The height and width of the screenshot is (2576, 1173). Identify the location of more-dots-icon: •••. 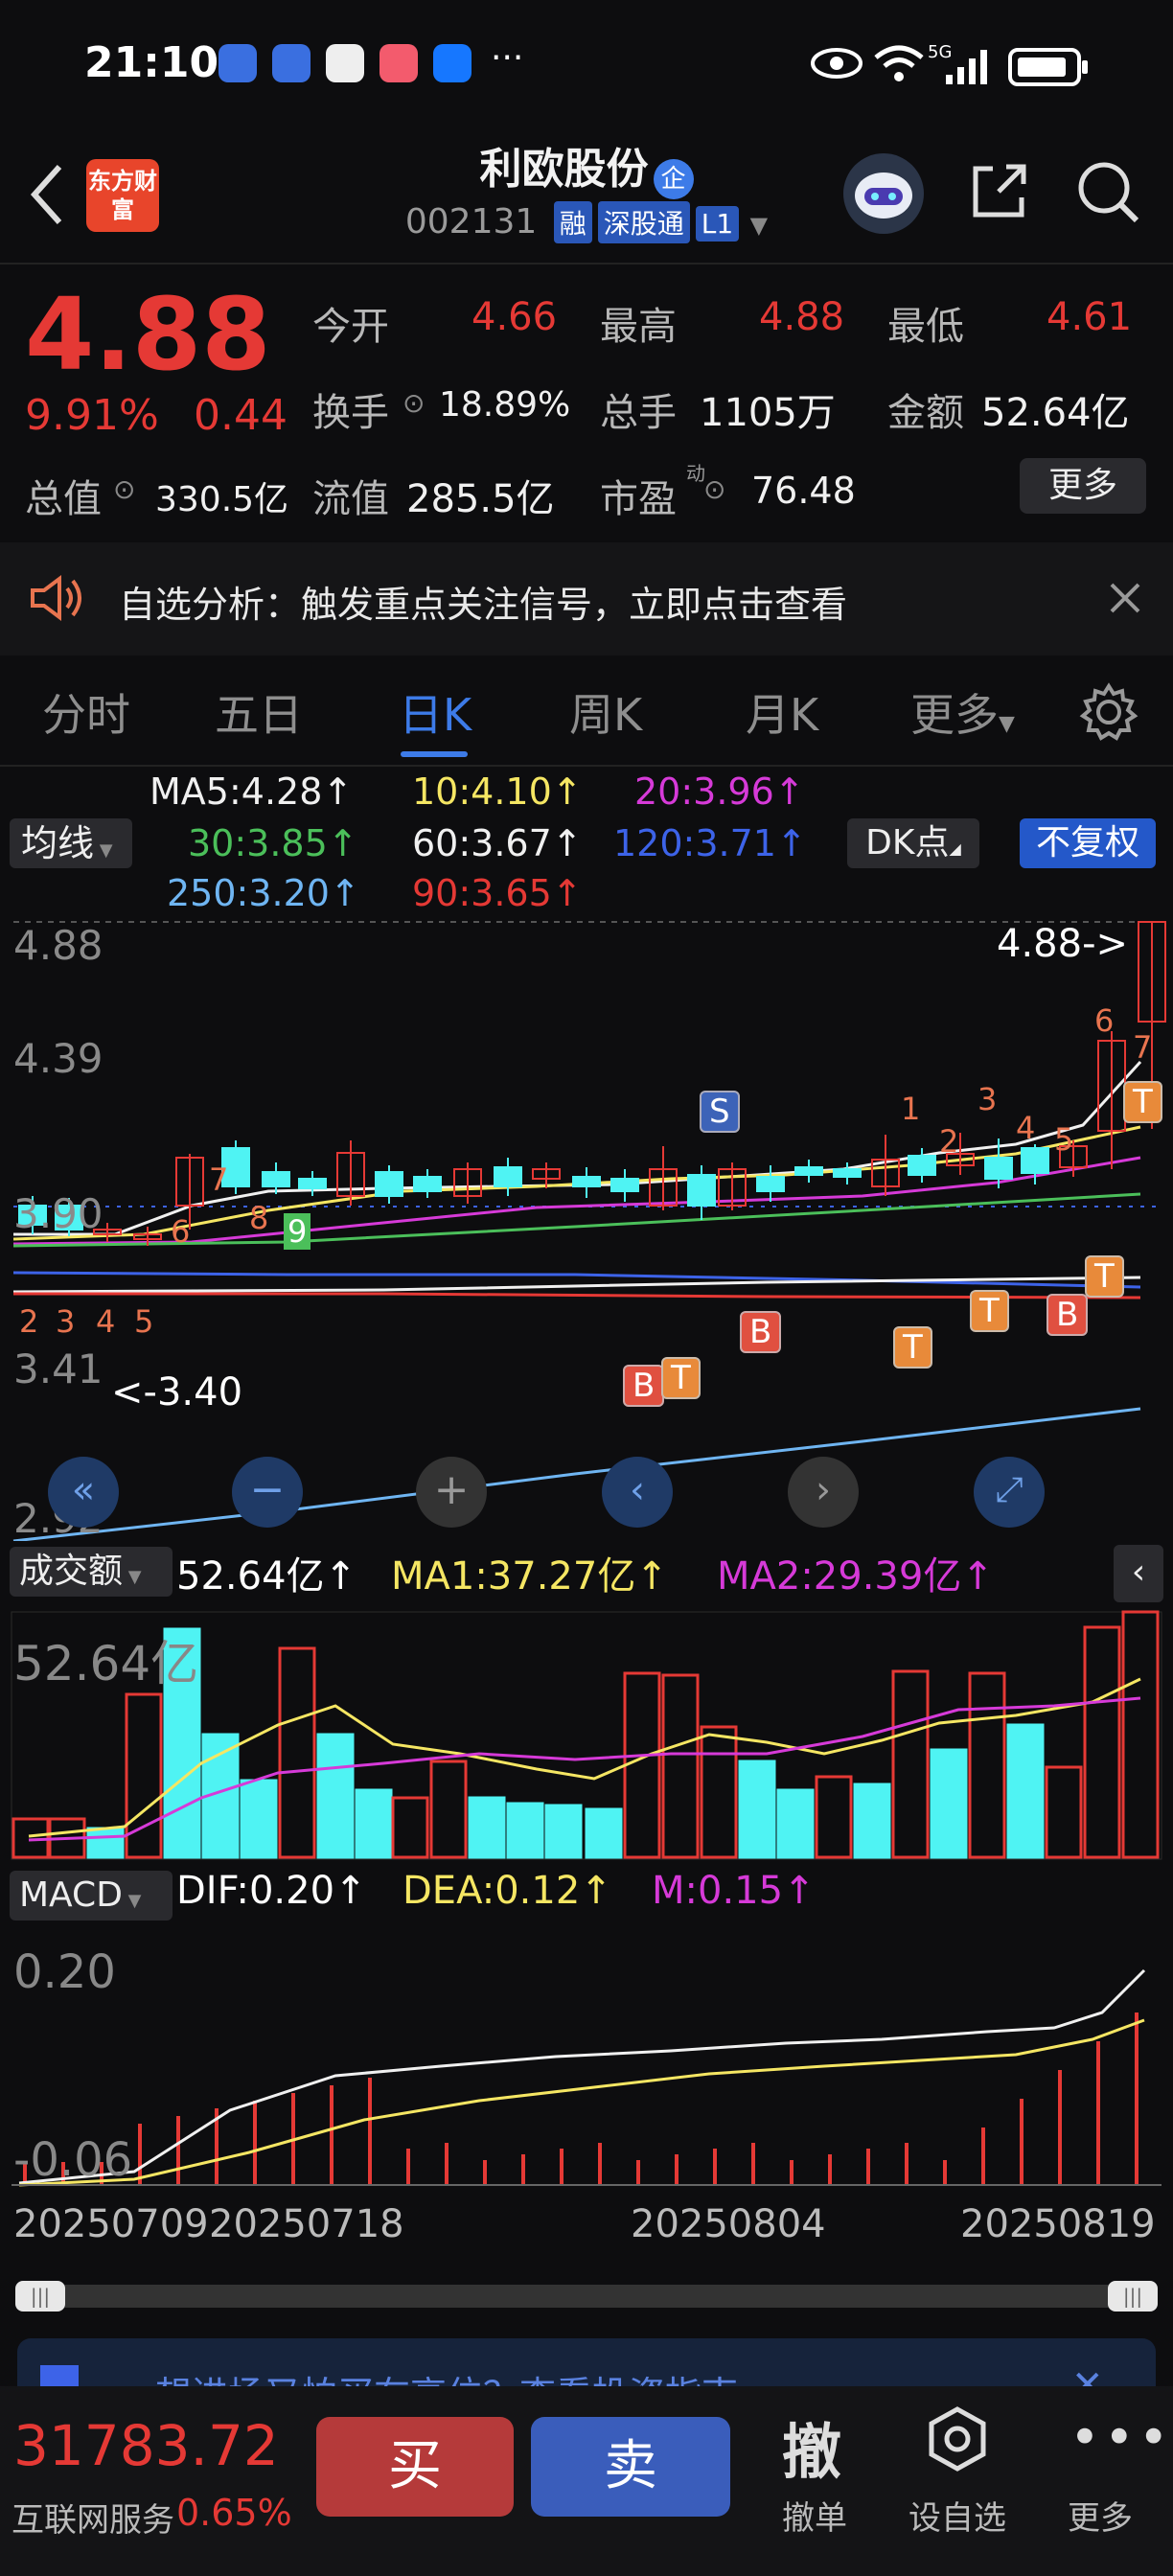
(1121, 2437).